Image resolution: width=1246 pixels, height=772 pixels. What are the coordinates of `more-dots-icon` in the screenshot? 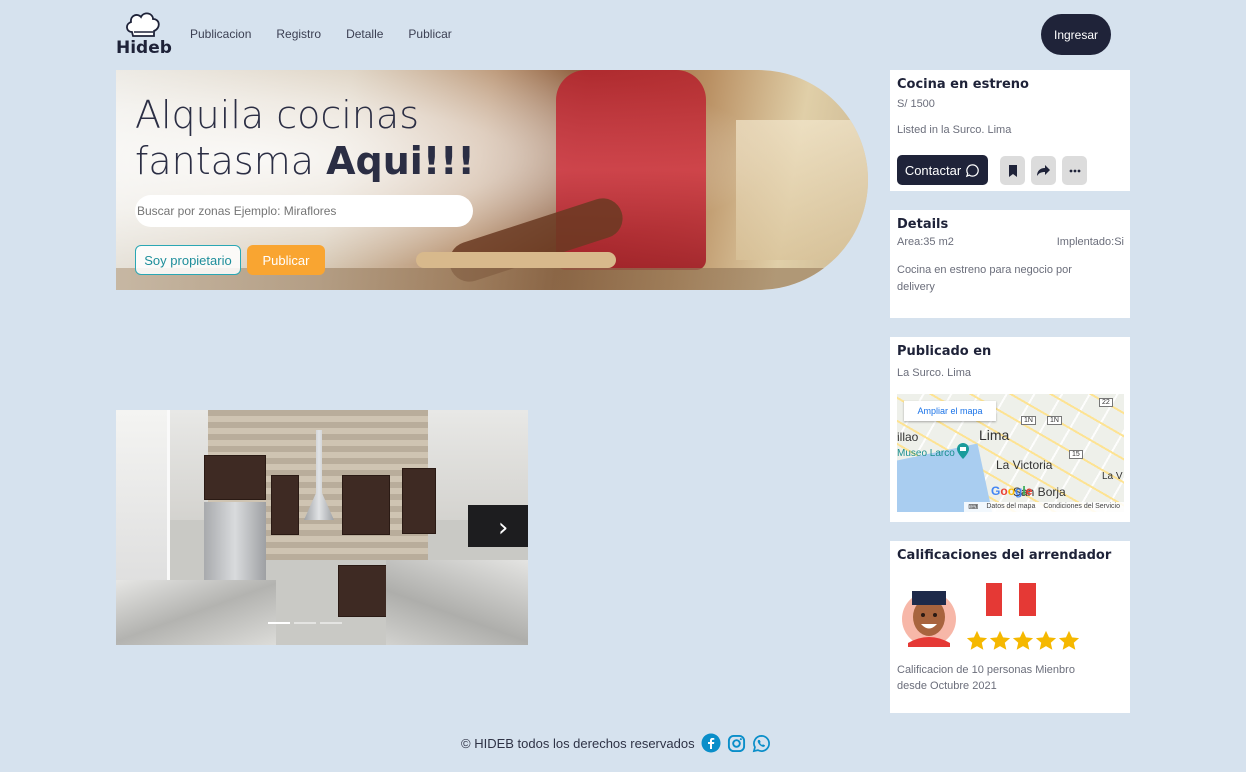 It's located at (1074, 170).